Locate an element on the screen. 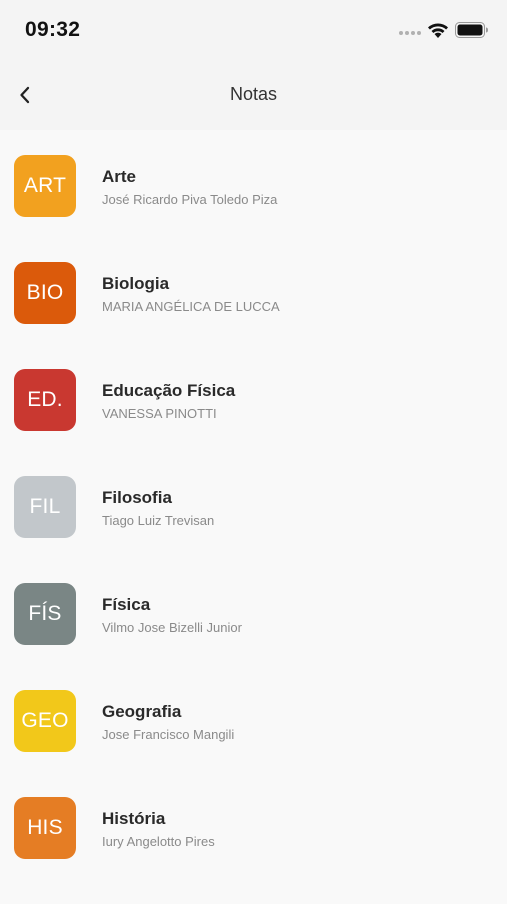  subject-name: Geografia is located at coordinates (142, 711).